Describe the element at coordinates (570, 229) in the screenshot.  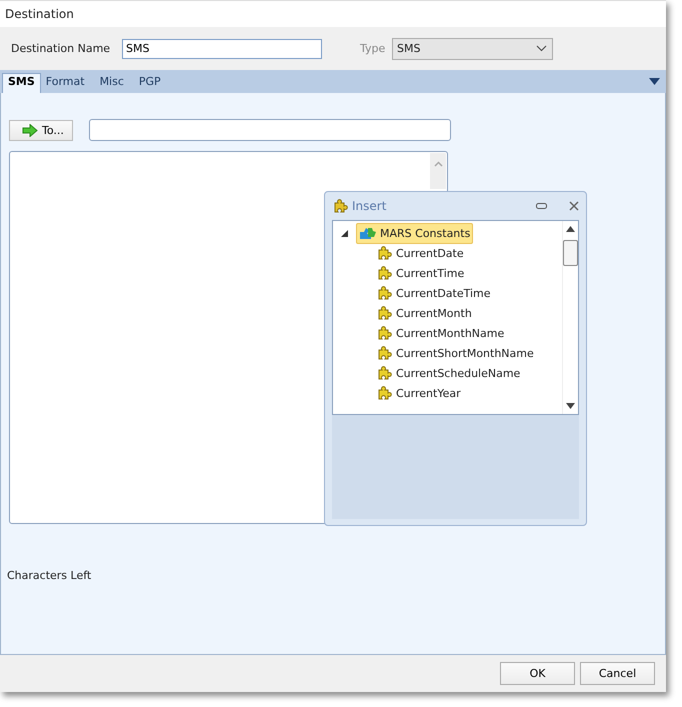
I see `scroll-up-icon` at that location.